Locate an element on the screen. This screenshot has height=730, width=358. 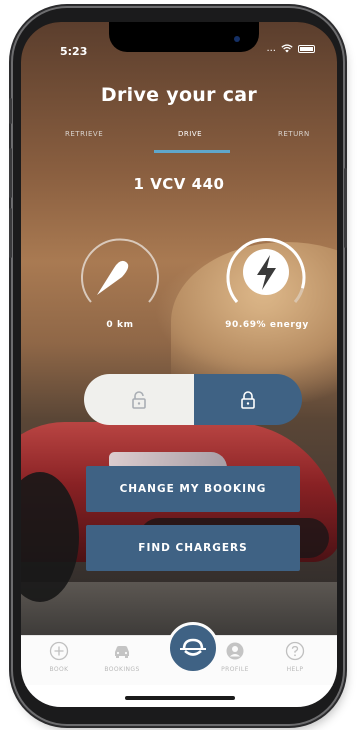
side-button-silent is located at coordinates (10, 111).